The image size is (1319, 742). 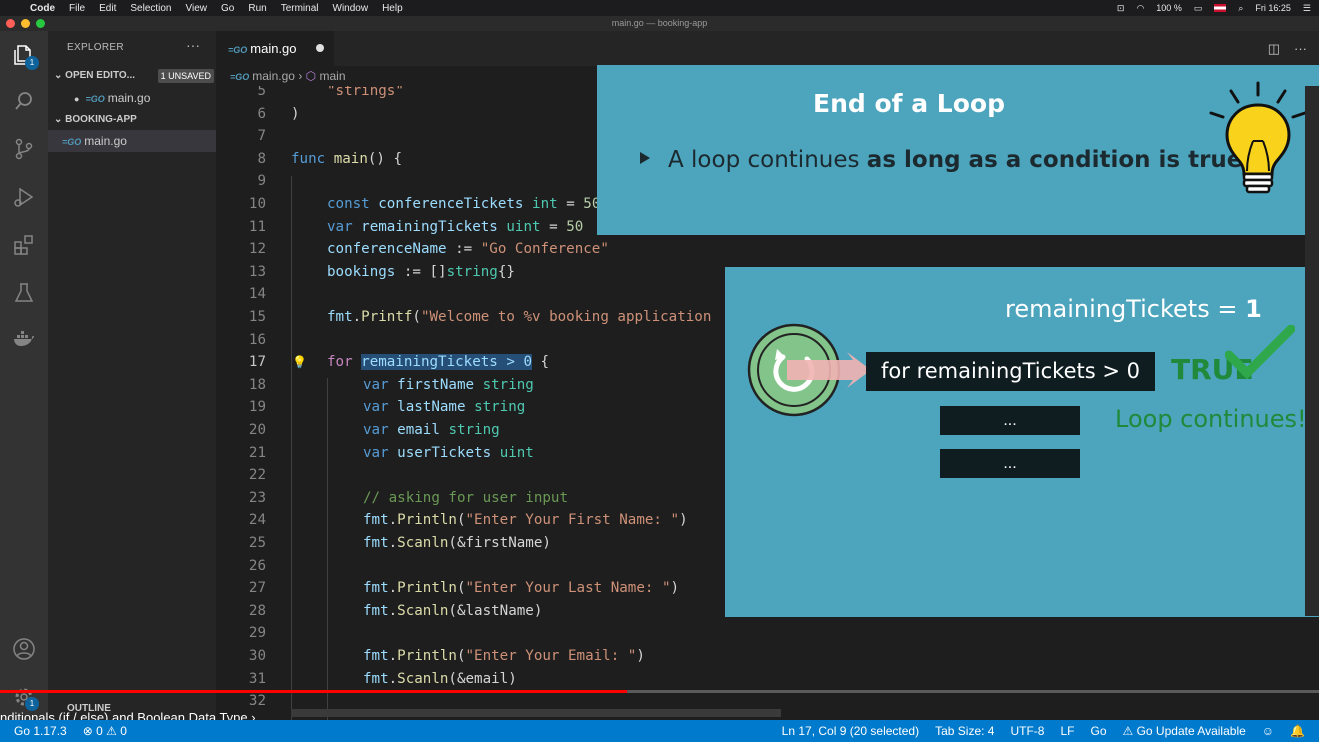 I want to click on status-left: Go 1.17.3 ⊗ 0 ⚠ 0, so click(x=70, y=731).